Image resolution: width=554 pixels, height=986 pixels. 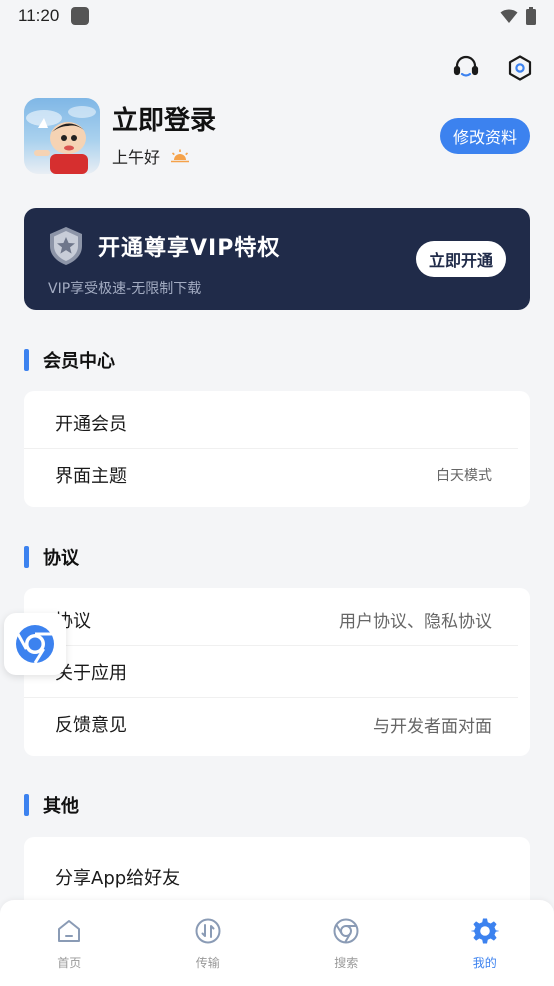 I want to click on agreement-value: 用户协议、隐私协议, so click(x=415, y=622).